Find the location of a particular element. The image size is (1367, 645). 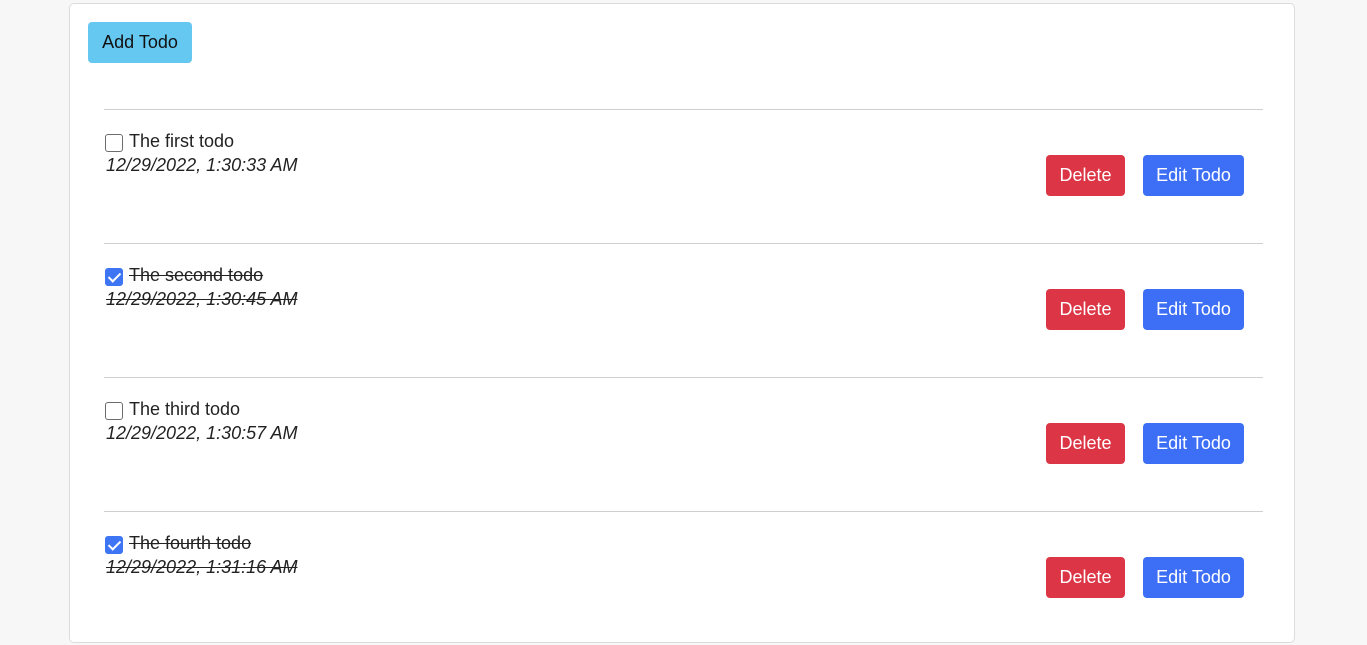

todo-title: The fourth todo is located at coordinates (190, 542).